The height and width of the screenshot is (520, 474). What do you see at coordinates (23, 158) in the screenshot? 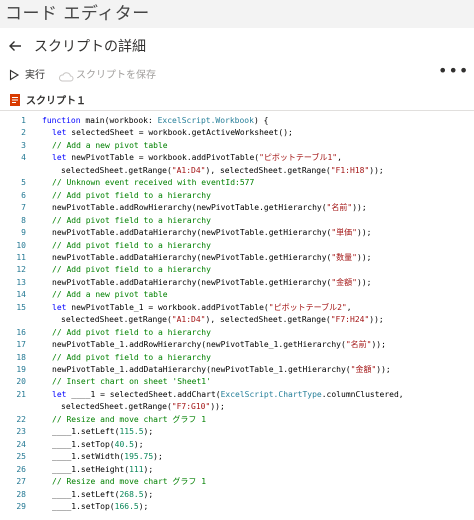
I see `line-number: 4` at bounding box center [23, 158].